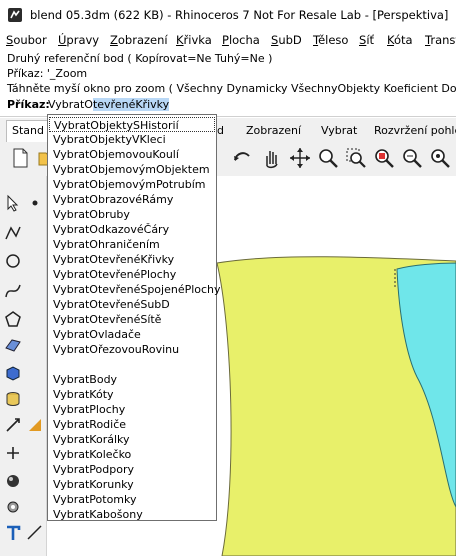 This screenshot has width=456, height=556. What do you see at coordinates (132, 499) in the screenshot?
I see `autocomplete-item: VybratPotomky` at bounding box center [132, 499].